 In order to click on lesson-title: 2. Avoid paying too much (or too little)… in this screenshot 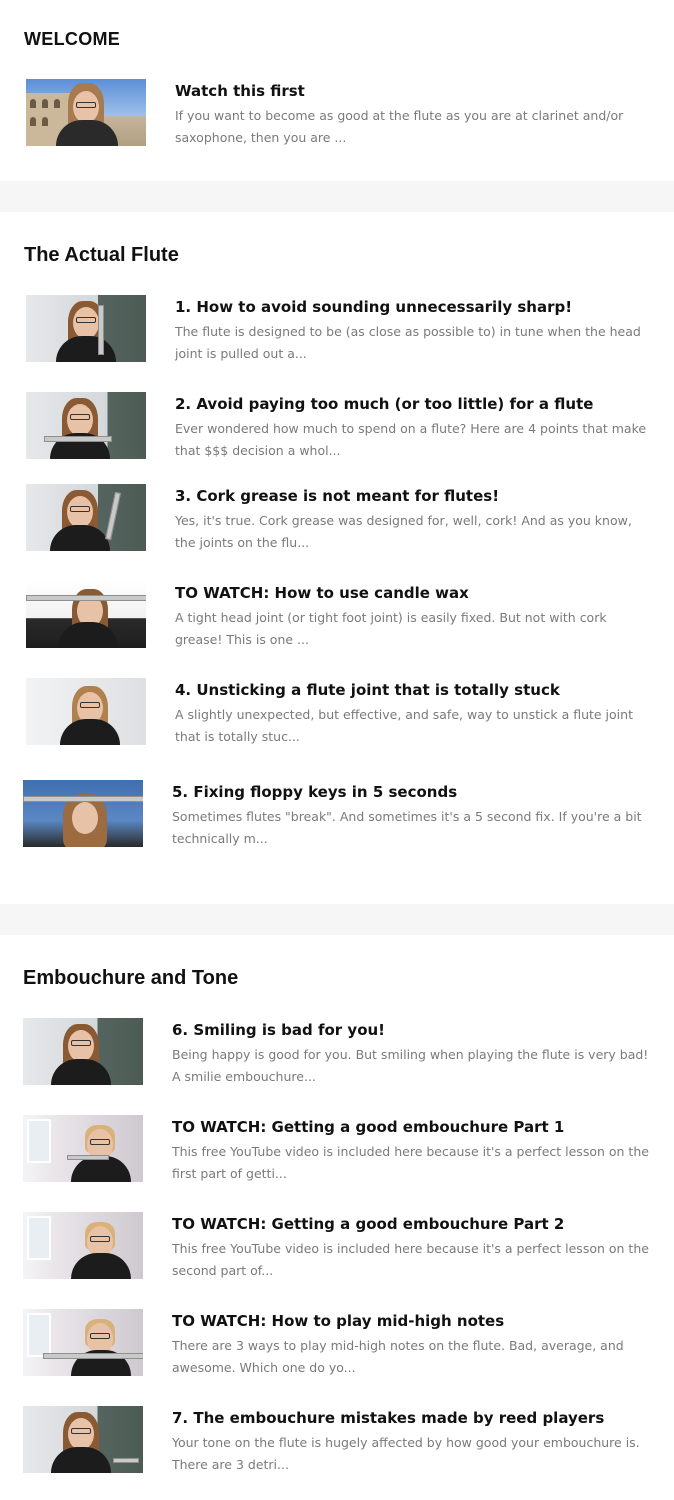, I will do `click(412, 404)`.